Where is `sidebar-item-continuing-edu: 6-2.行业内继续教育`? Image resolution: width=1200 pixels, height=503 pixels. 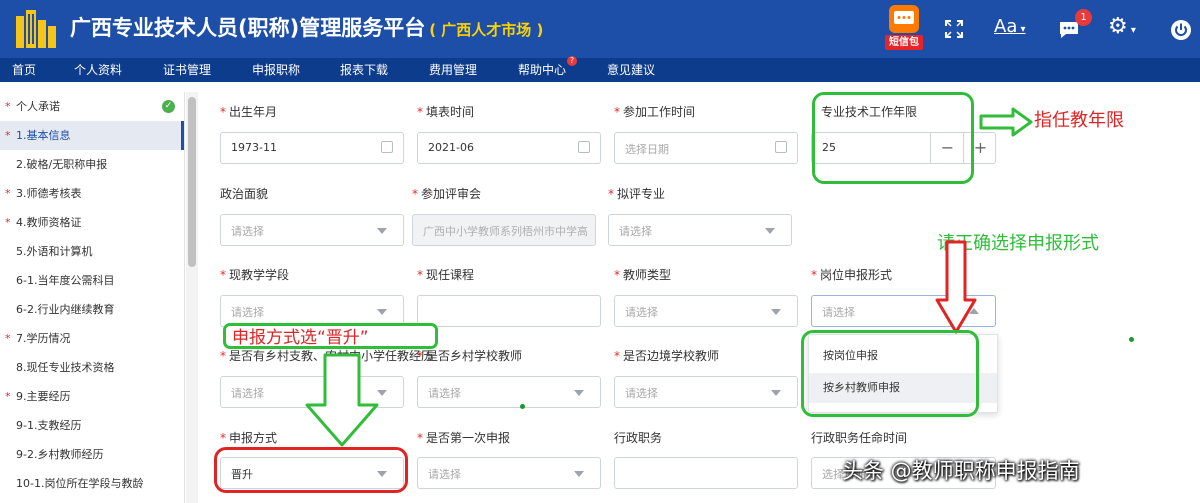 sidebar-item-continuing-edu: 6-2.行业内继续教育 is located at coordinates (92, 309).